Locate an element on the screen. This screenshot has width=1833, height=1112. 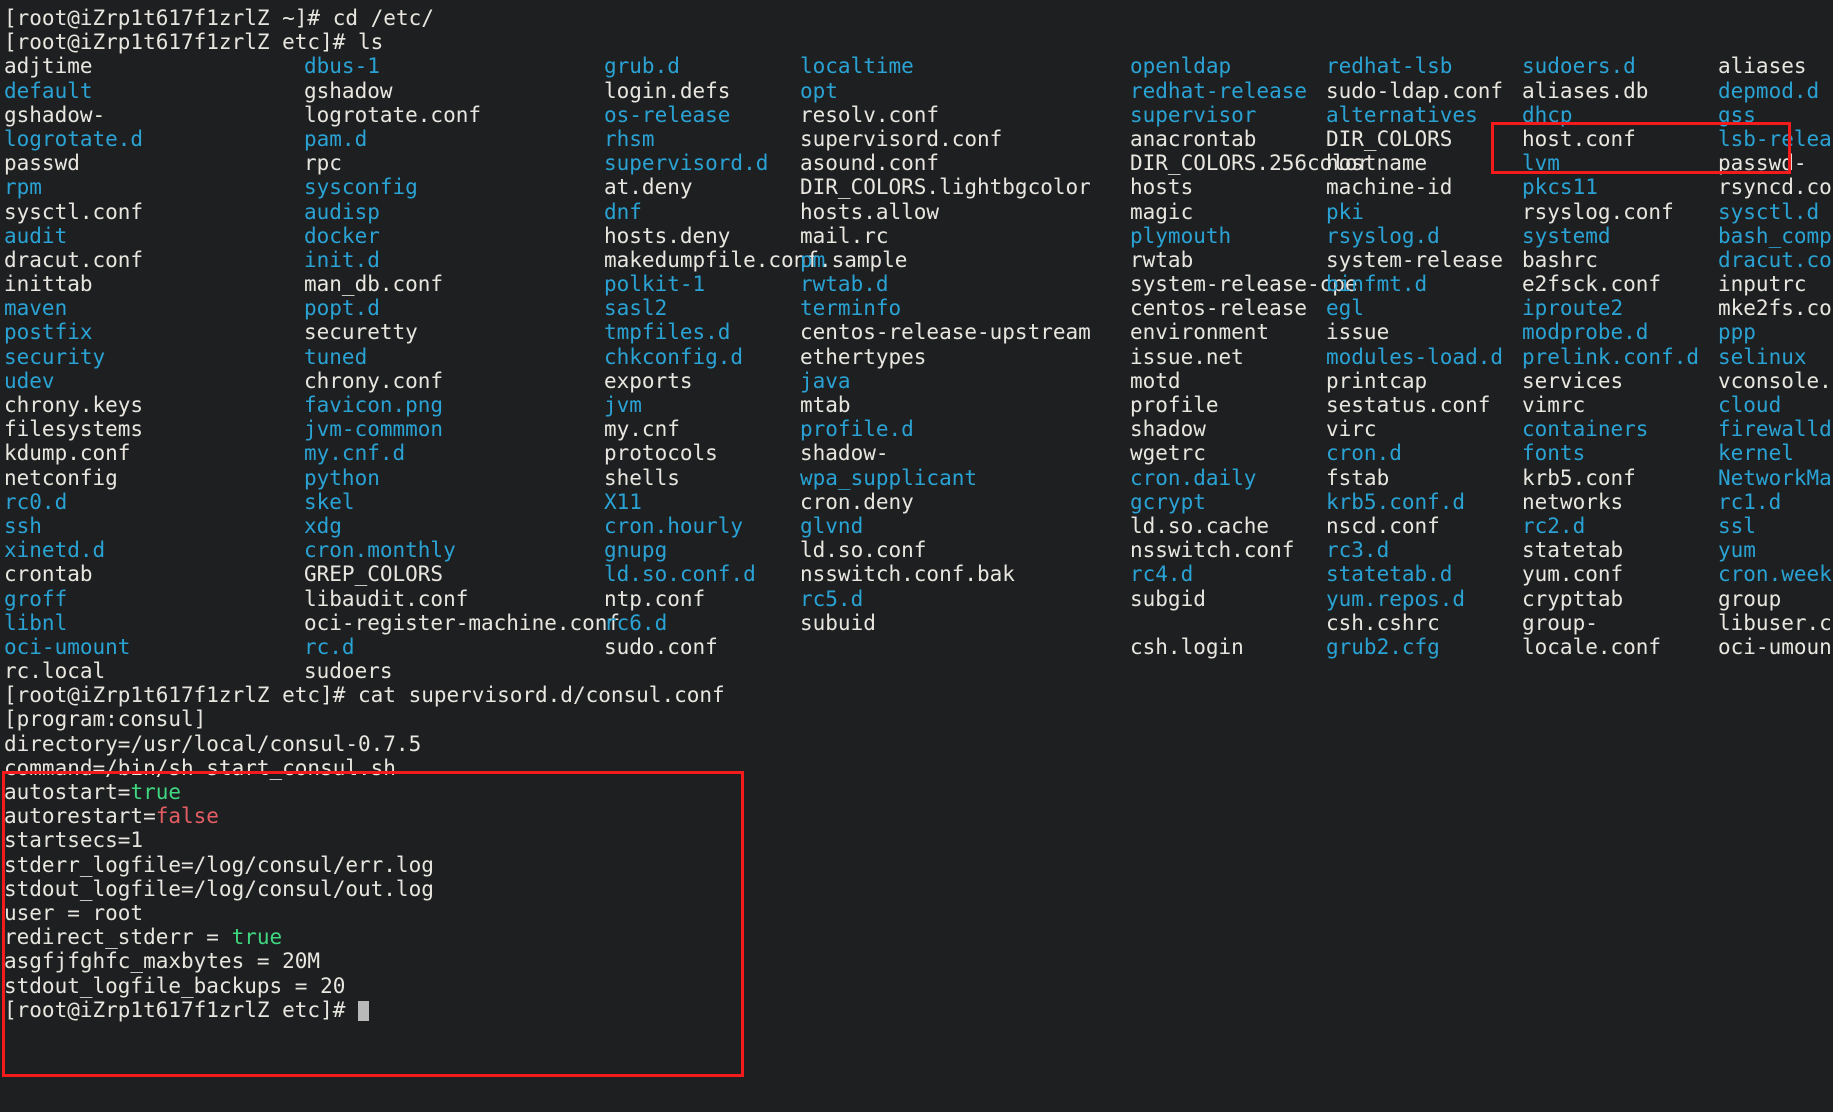
directory-name: alternatives is located at coordinates (1402, 114).